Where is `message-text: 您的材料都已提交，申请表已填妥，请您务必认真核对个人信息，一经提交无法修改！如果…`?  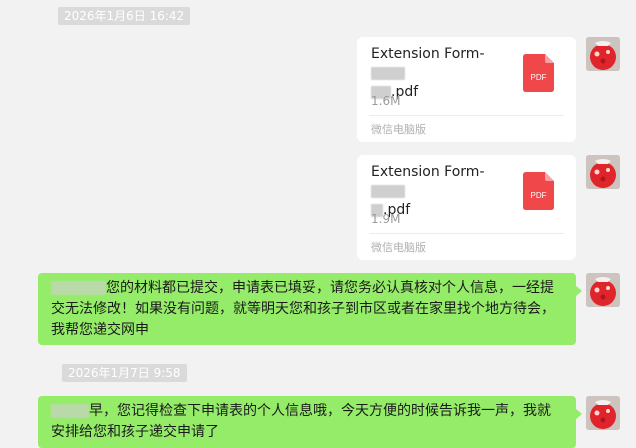 message-text: 您的材料都已提交，申请表已填妥，请您务必认真核对个人信息，一经提交无法修改！如果… is located at coordinates (303, 309).